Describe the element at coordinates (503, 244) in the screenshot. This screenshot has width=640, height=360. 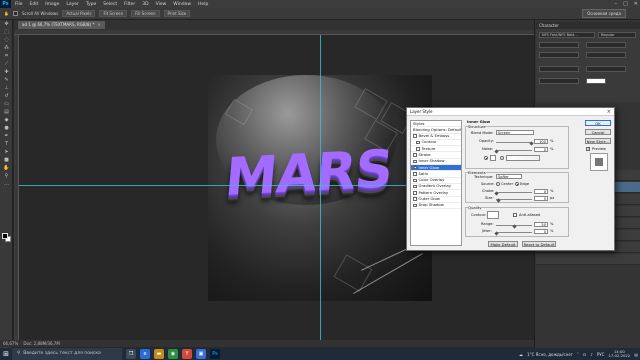
I see `make-default-button: Make Default` at that location.